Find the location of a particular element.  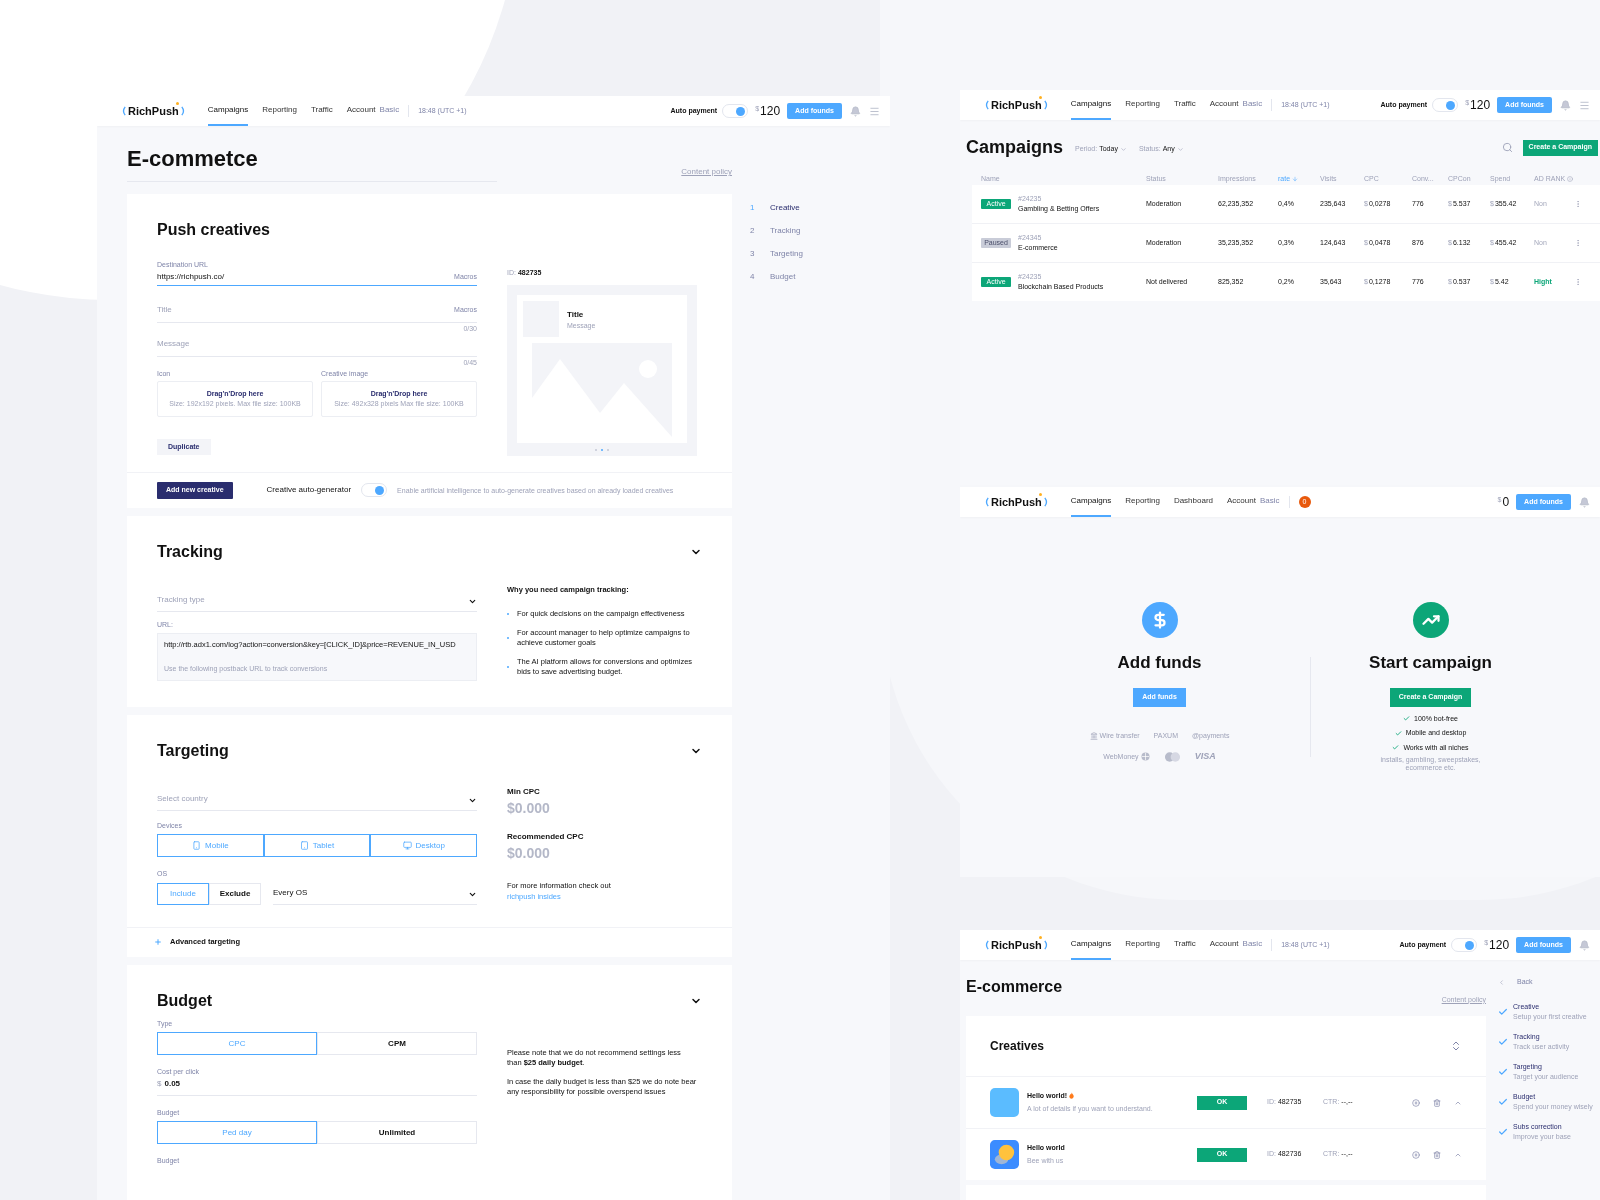

recommended-cpc-value: $0.000 is located at coordinates (529, 853).